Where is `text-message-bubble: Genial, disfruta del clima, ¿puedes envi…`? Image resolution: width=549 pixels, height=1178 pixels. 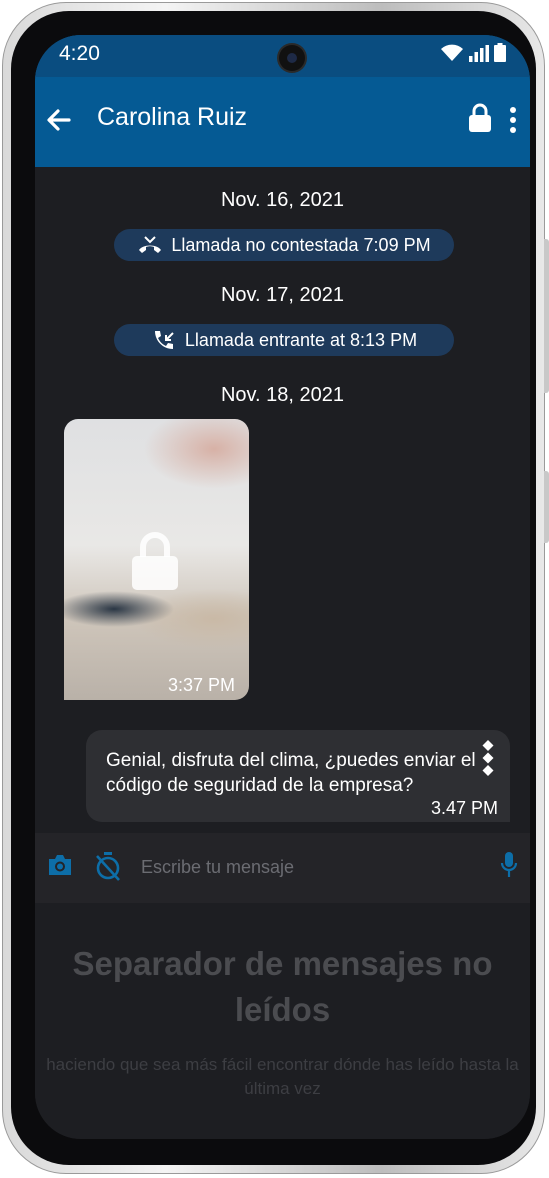 text-message-bubble: Genial, disfruta del clima, ¿puedes envi… is located at coordinates (298, 776).